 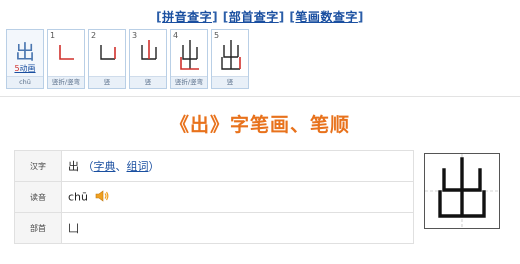 What do you see at coordinates (154, 166) in the screenshot?
I see `close-paren: ）` at bounding box center [154, 166].